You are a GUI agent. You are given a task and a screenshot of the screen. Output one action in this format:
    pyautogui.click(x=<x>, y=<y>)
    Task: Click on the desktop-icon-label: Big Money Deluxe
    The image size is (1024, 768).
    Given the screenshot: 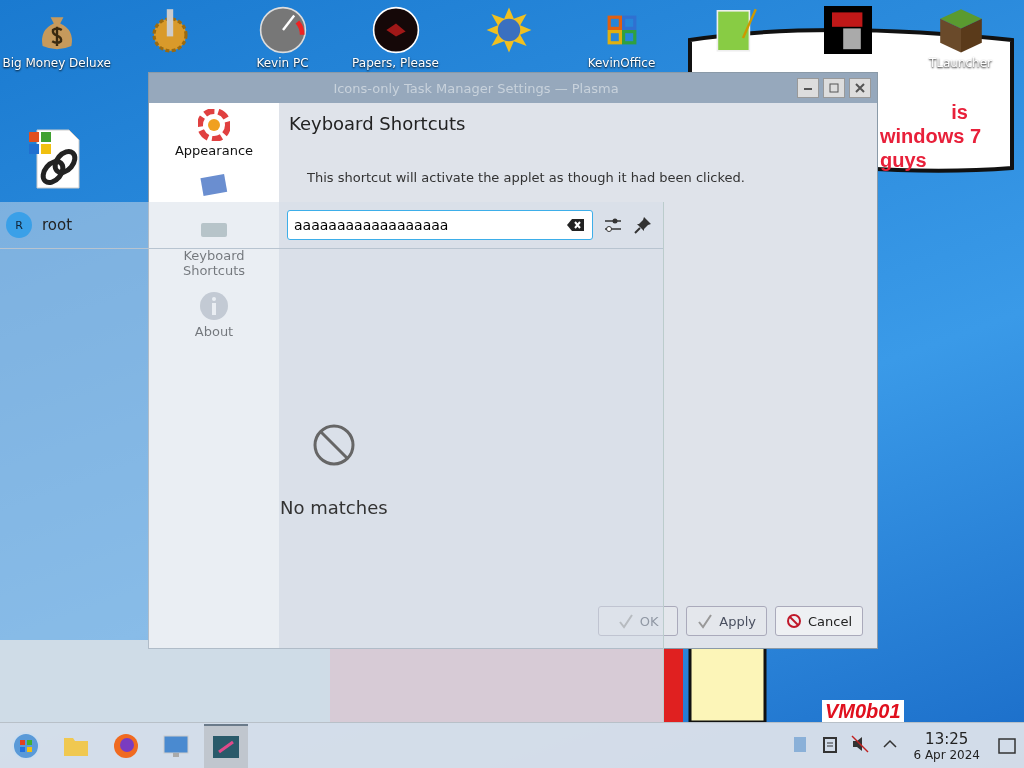 What is the action you would take?
    pyautogui.click(x=56, y=63)
    